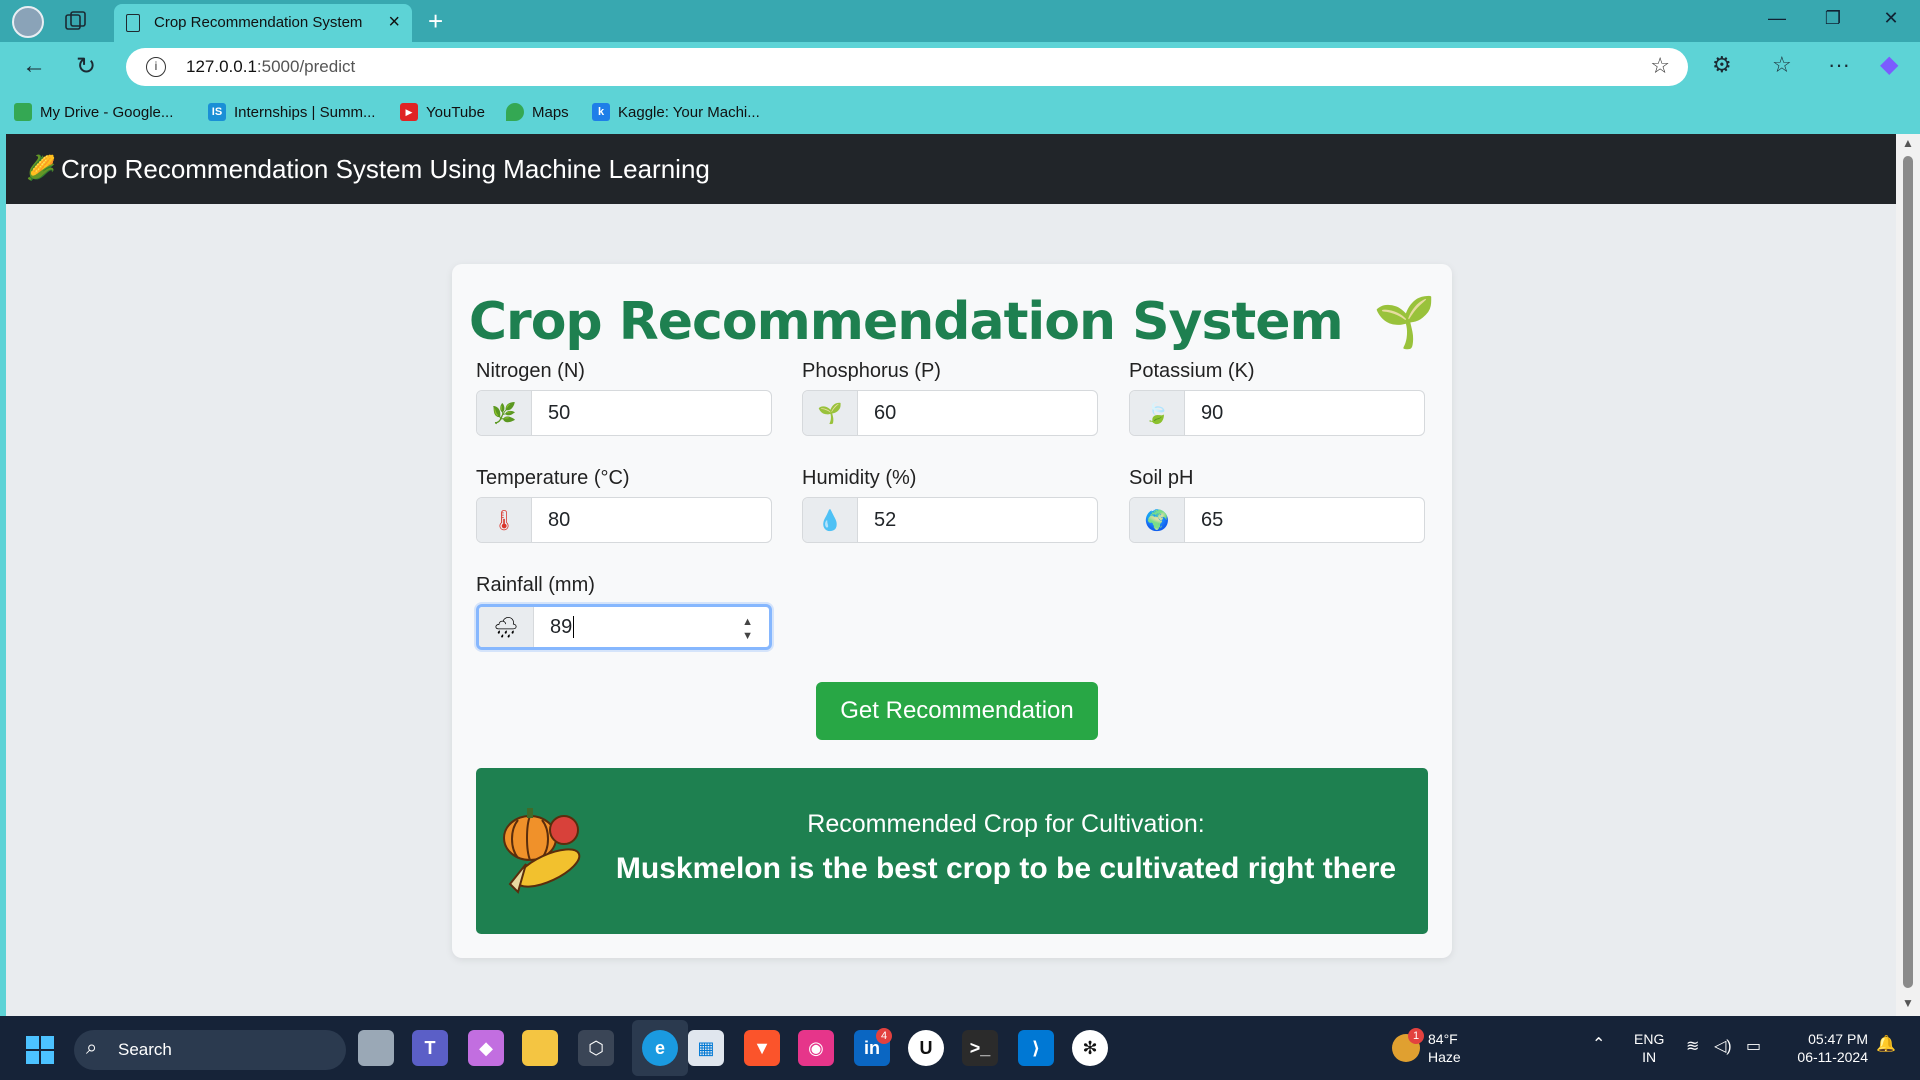 The image size is (1920, 1080). Describe the element at coordinates (455, 112) in the screenshot. I see `bookmark-label: YouTube` at that location.